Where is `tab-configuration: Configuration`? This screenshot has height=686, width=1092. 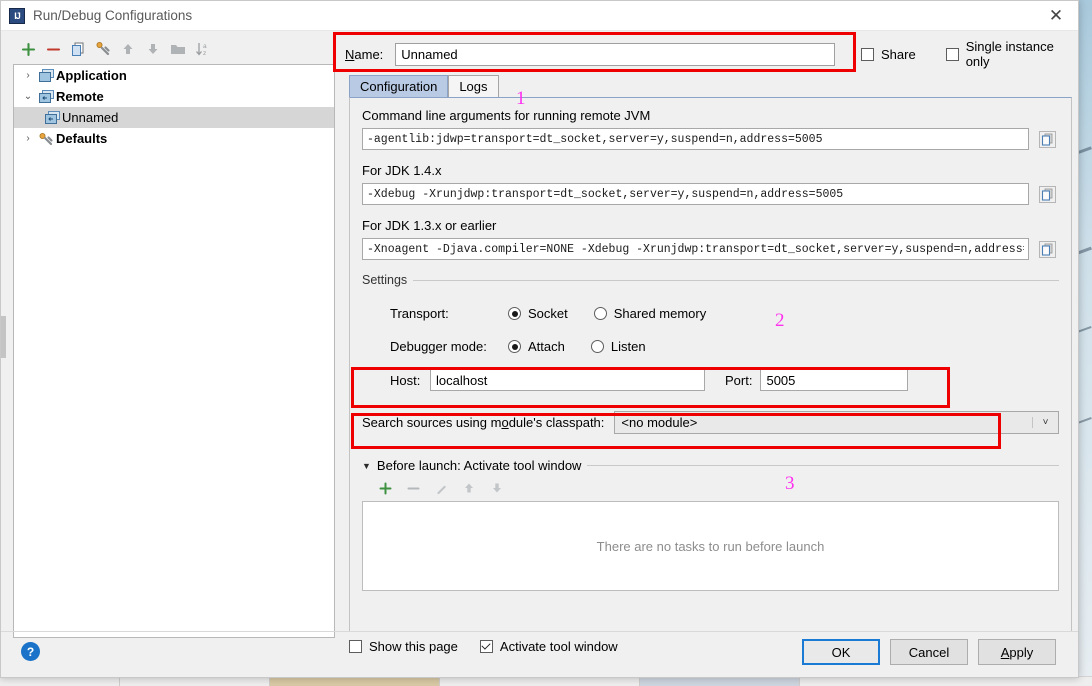
tab-configuration: Configuration is located at coordinates (399, 86).